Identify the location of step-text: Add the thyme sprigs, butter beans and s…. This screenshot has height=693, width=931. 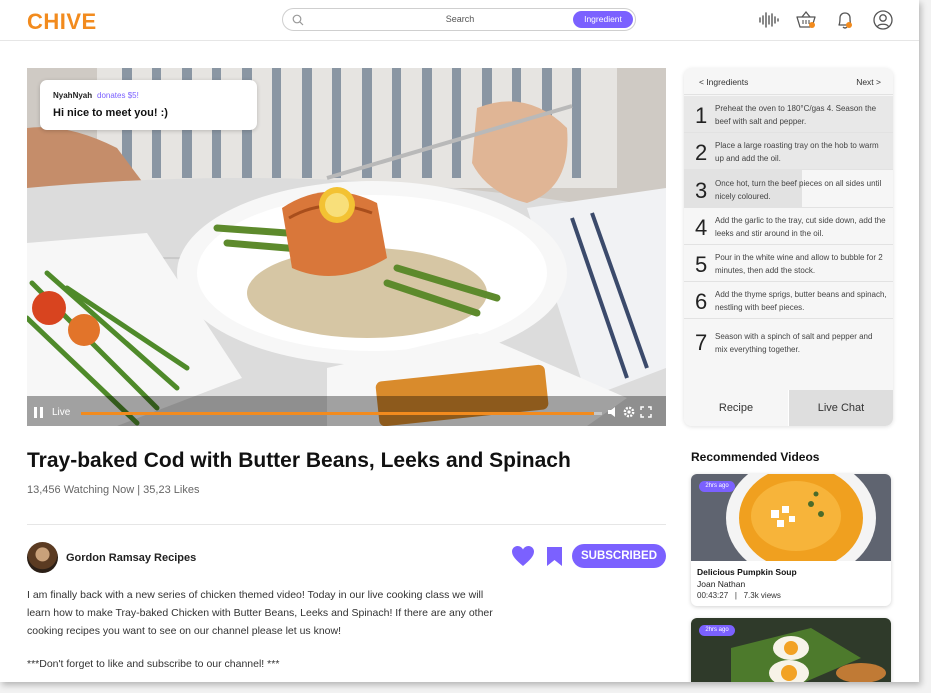
(801, 301).